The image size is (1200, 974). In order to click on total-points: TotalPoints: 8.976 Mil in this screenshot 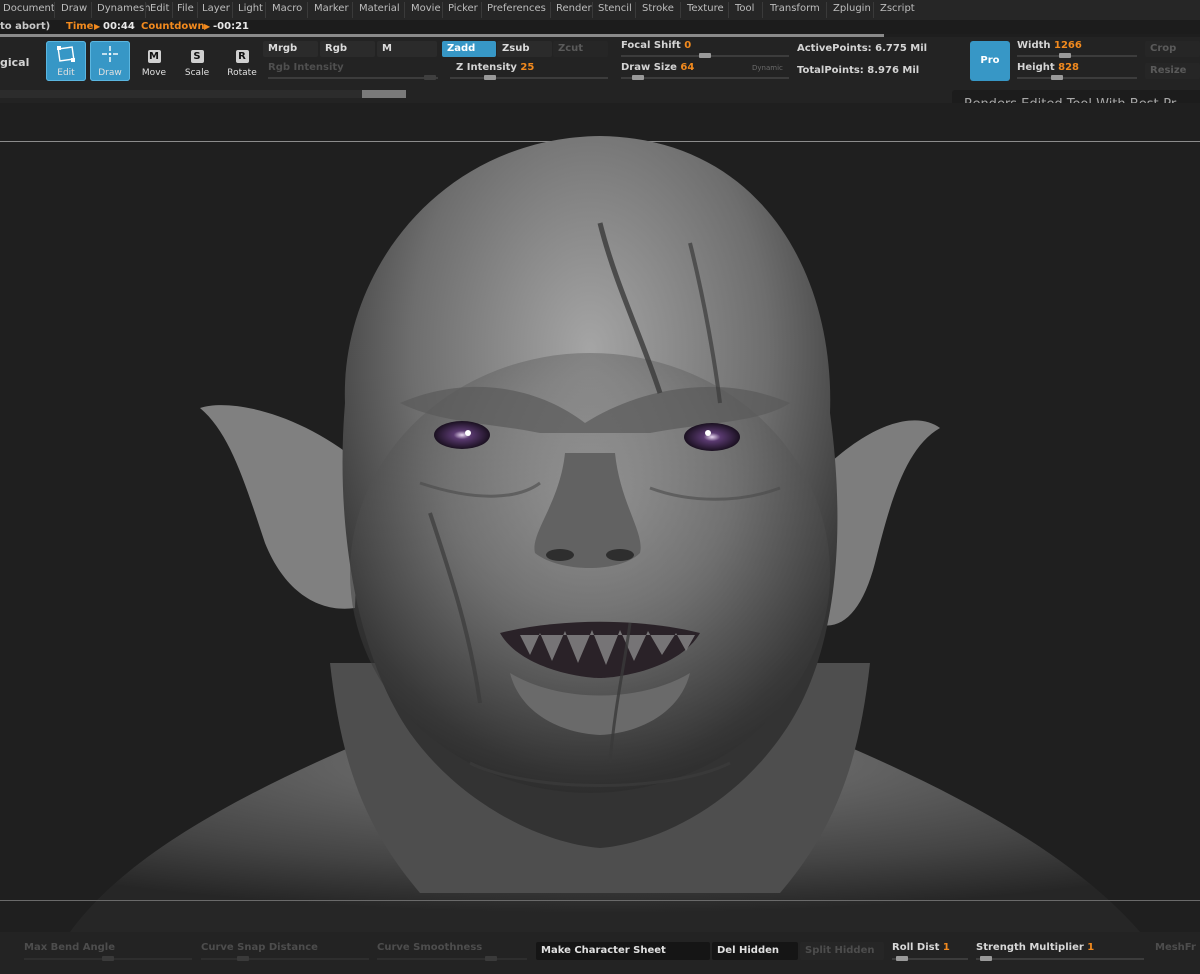, I will do `click(858, 70)`.